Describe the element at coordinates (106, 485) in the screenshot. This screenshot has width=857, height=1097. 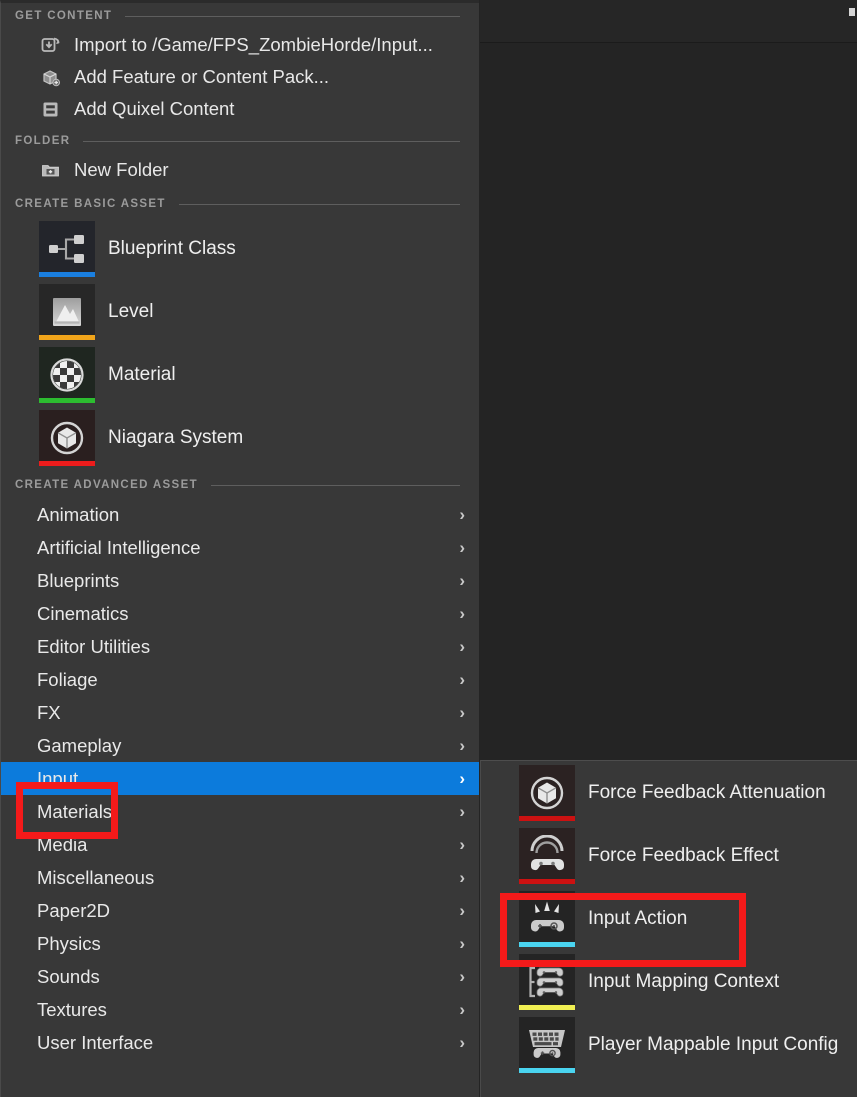
I see `section-title: CREATE ADVANCED ASSET` at that location.